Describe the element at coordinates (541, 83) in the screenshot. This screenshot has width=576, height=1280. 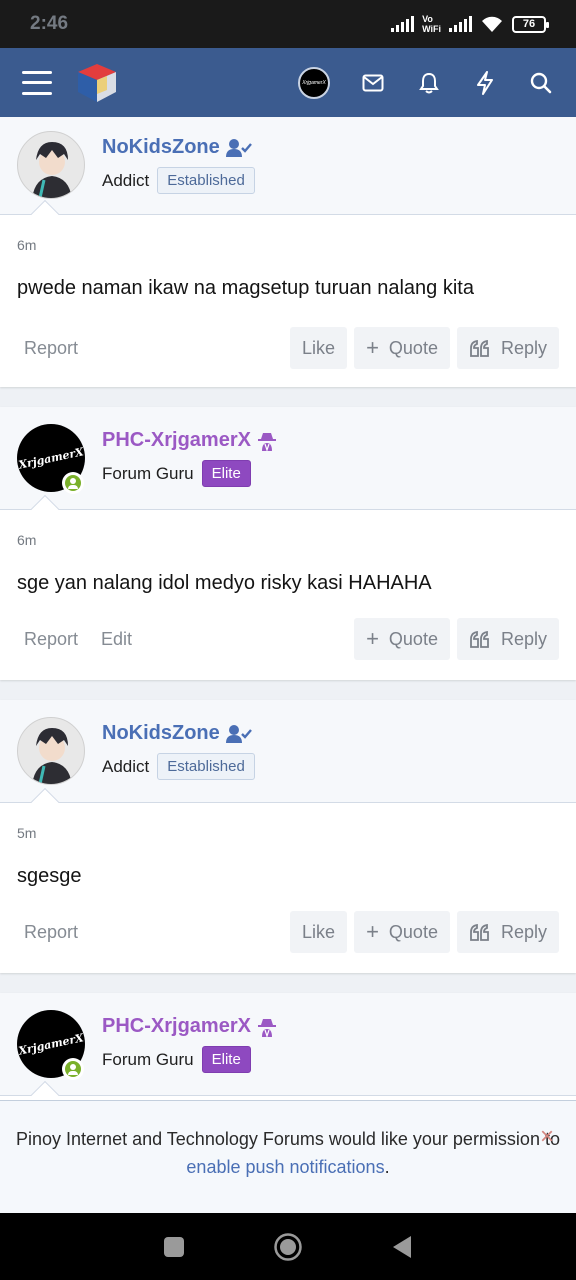
I see `search-icon` at that location.